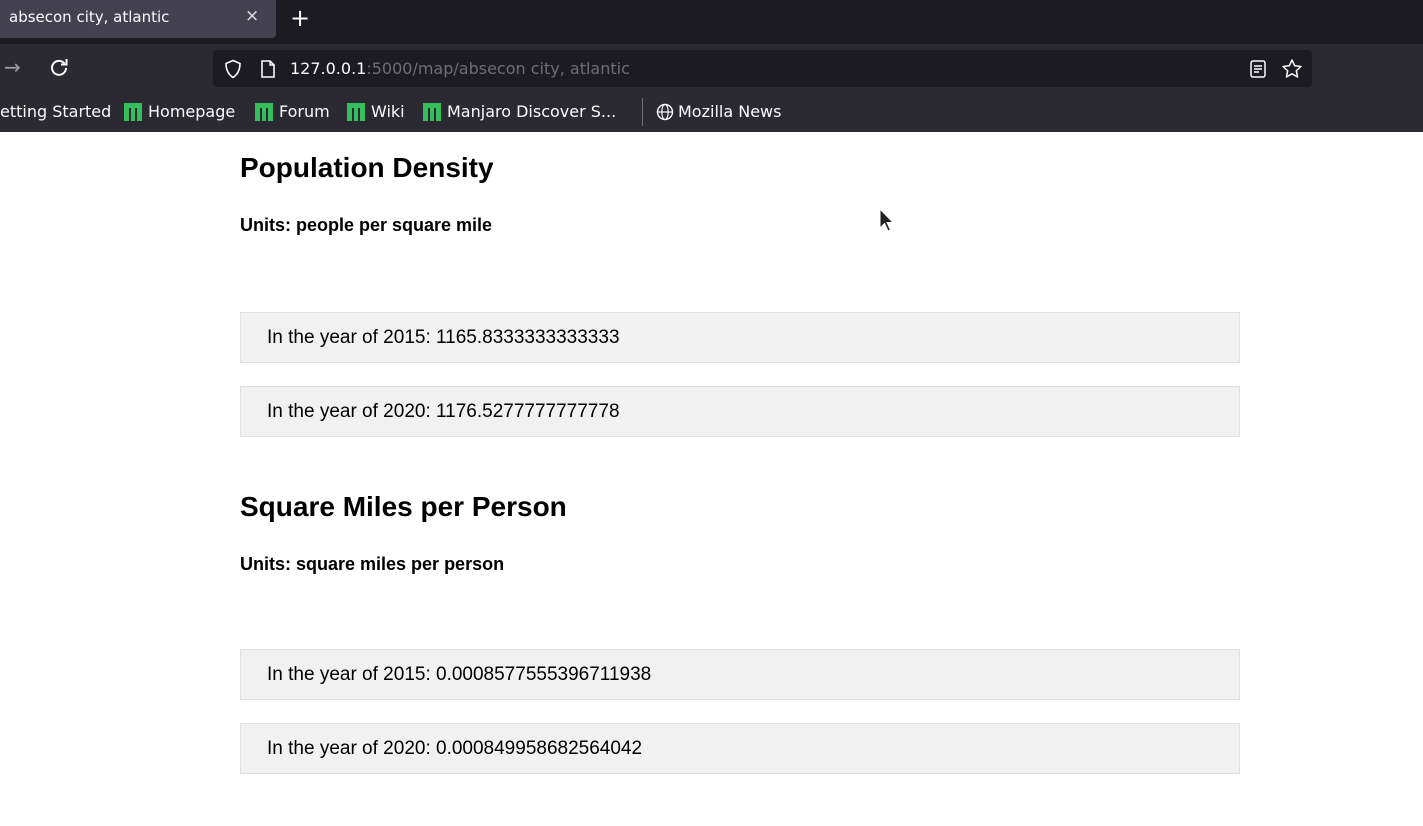  I want to click on section-units: Units: people per square mile, so click(366, 225).